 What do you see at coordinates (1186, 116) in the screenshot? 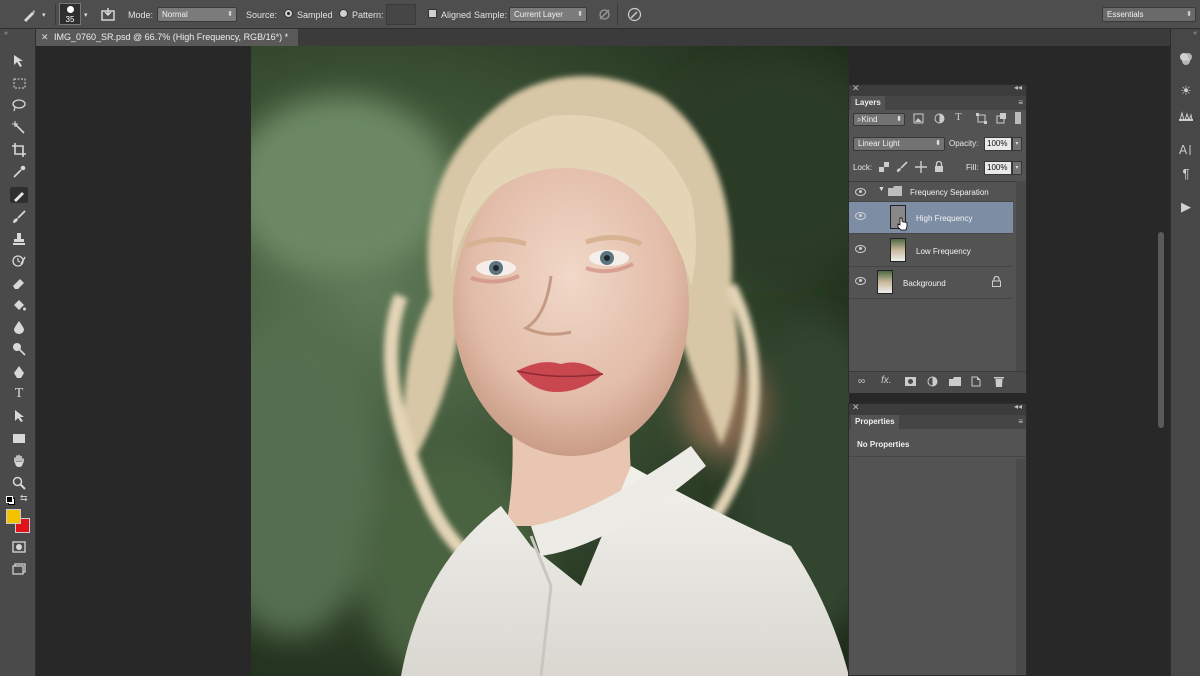
I see `styles-panel-icon` at bounding box center [1186, 116].